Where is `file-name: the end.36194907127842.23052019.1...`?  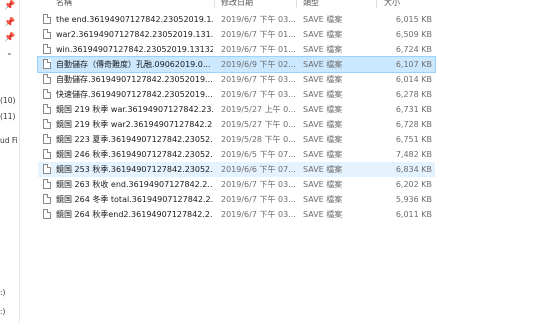 file-name: the end.36194907127842.23052019.1... is located at coordinates (134, 19).